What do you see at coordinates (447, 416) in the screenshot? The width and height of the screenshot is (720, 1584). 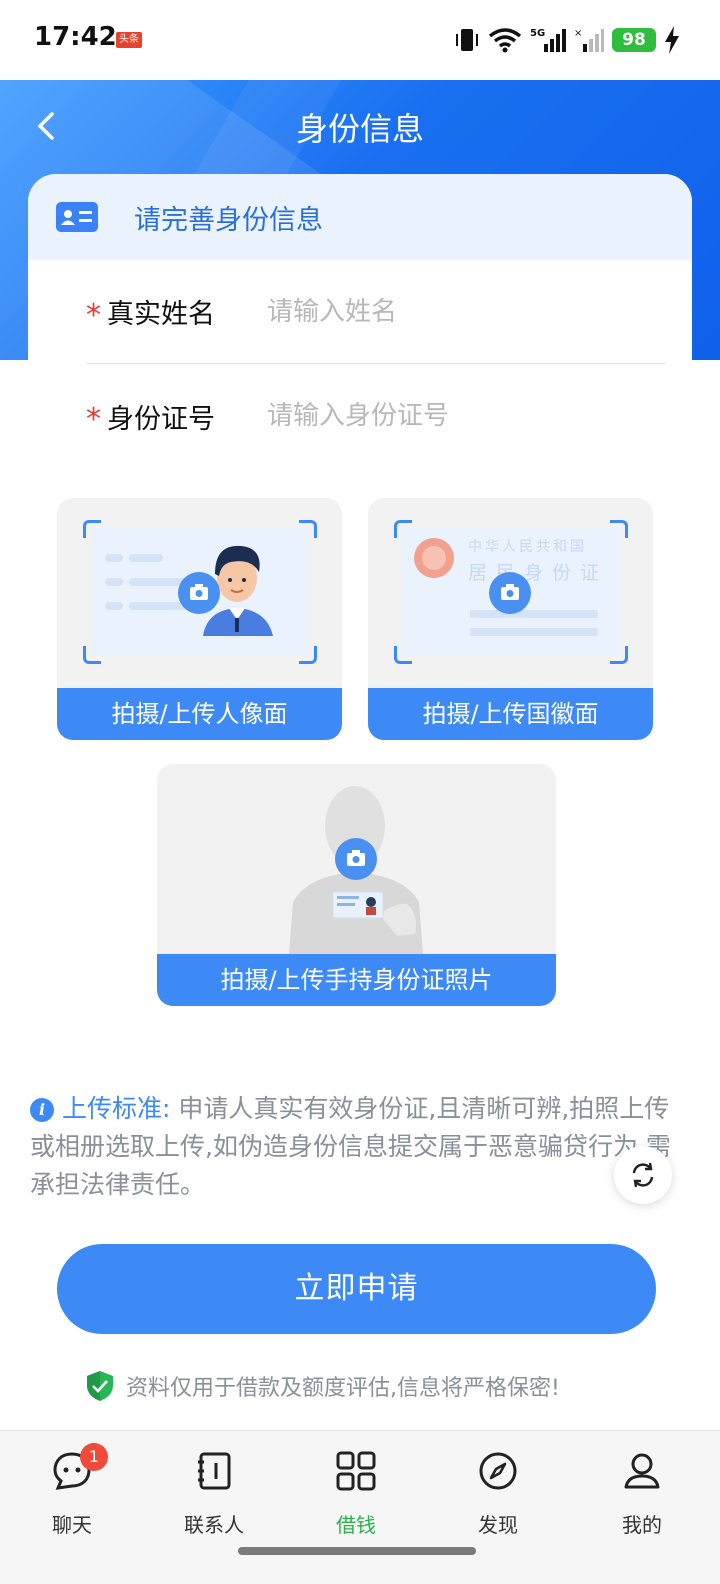 I see `id-number-input` at bounding box center [447, 416].